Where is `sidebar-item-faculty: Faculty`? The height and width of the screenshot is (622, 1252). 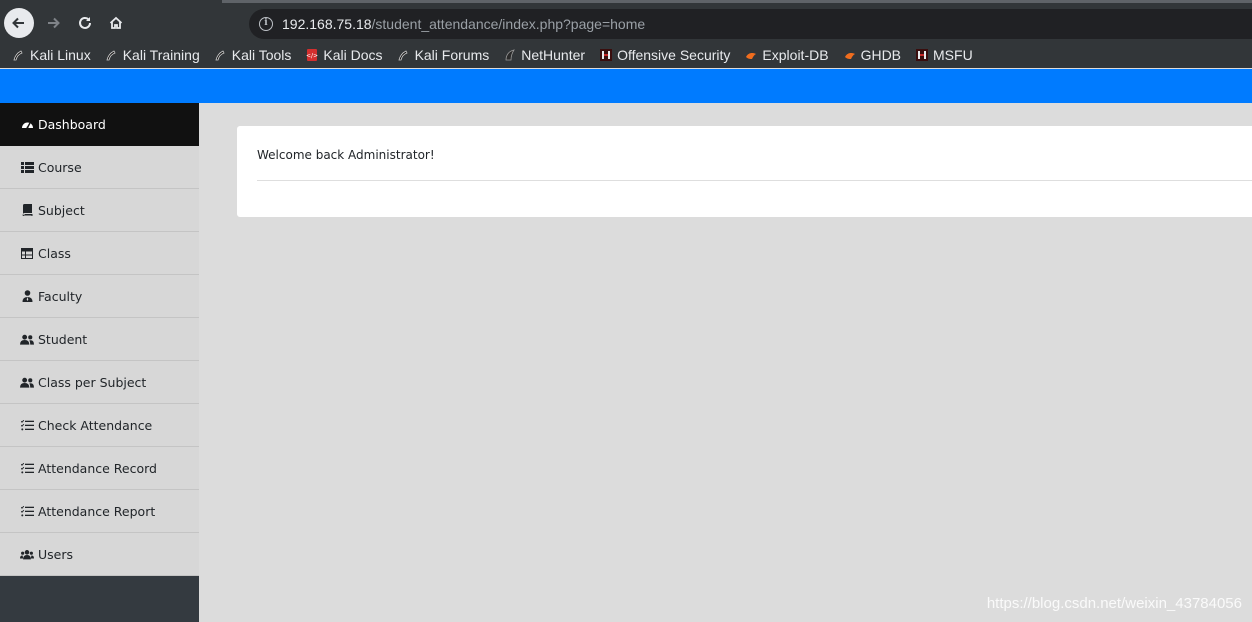
sidebar-item-faculty: Faculty is located at coordinates (99, 296).